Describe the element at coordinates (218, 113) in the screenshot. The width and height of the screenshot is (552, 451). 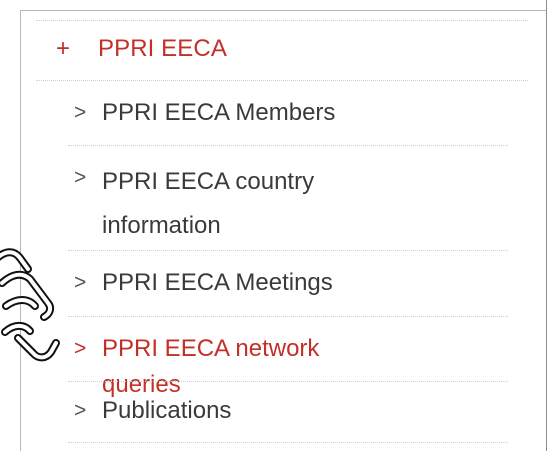
I see `menu-item-label: PPRI EECA Members` at that location.